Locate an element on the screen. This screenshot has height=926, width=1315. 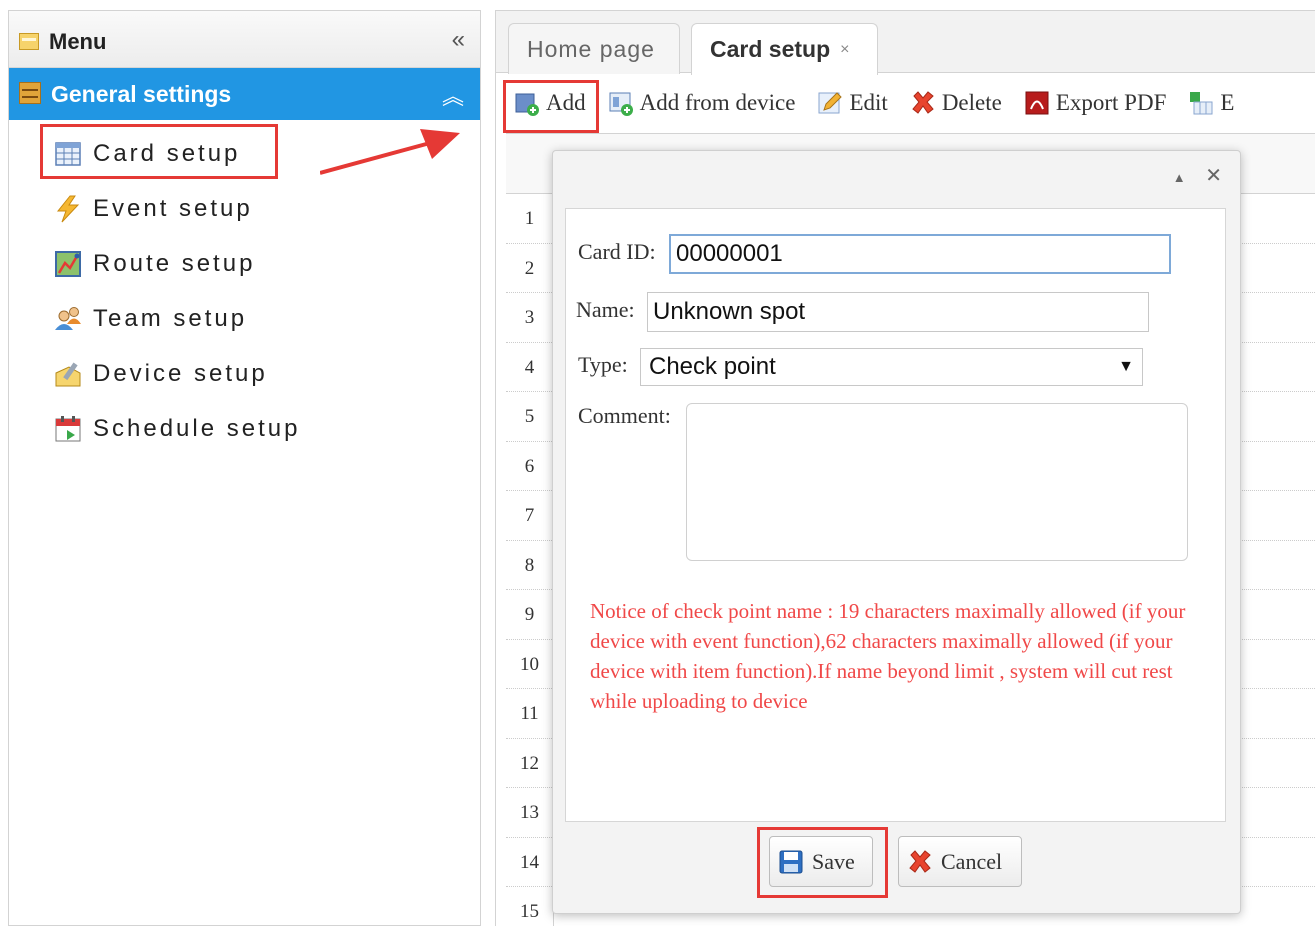
add-button: Add is located at coordinates (550, 103).